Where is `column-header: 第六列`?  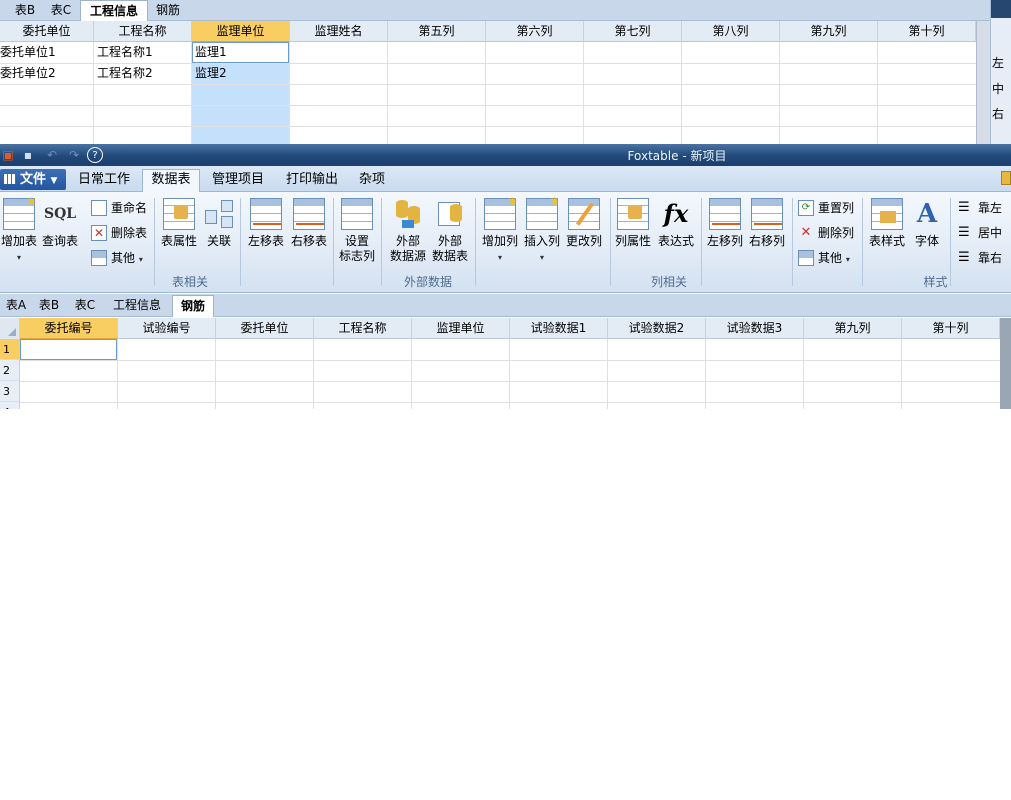 column-header: 第六列 is located at coordinates (535, 31).